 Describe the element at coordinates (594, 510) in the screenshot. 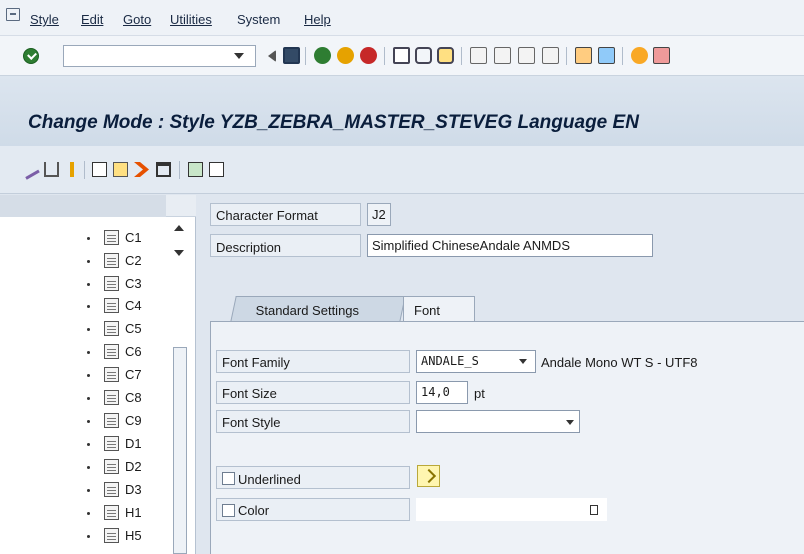

I see `color-picker-icon` at that location.